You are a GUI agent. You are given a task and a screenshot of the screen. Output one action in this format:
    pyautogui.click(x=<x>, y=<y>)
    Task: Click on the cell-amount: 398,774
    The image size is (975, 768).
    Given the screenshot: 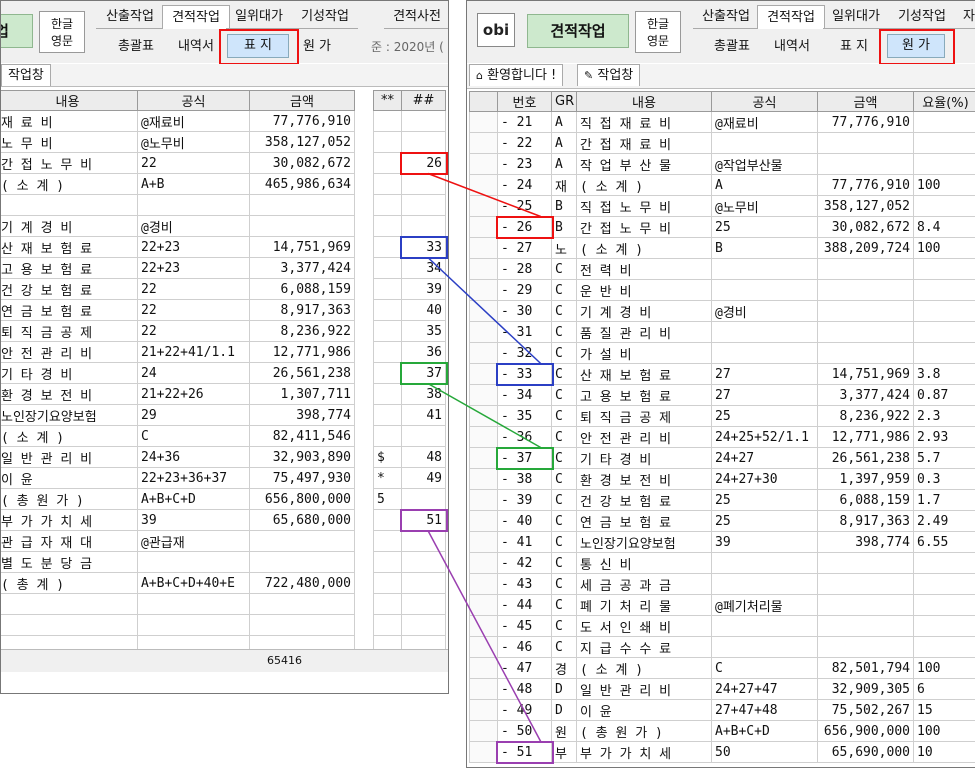 What is the action you would take?
    pyautogui.click(x=866, y=542)
    